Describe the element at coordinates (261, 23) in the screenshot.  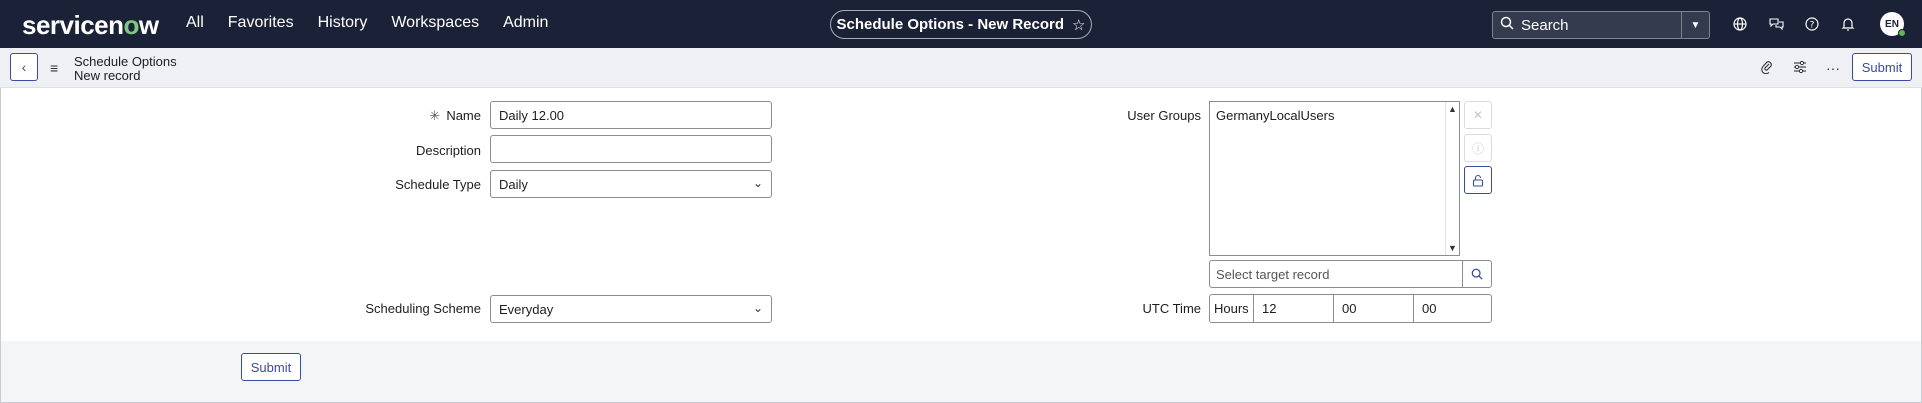
I see `nav-favorites: Favorites` at that location.